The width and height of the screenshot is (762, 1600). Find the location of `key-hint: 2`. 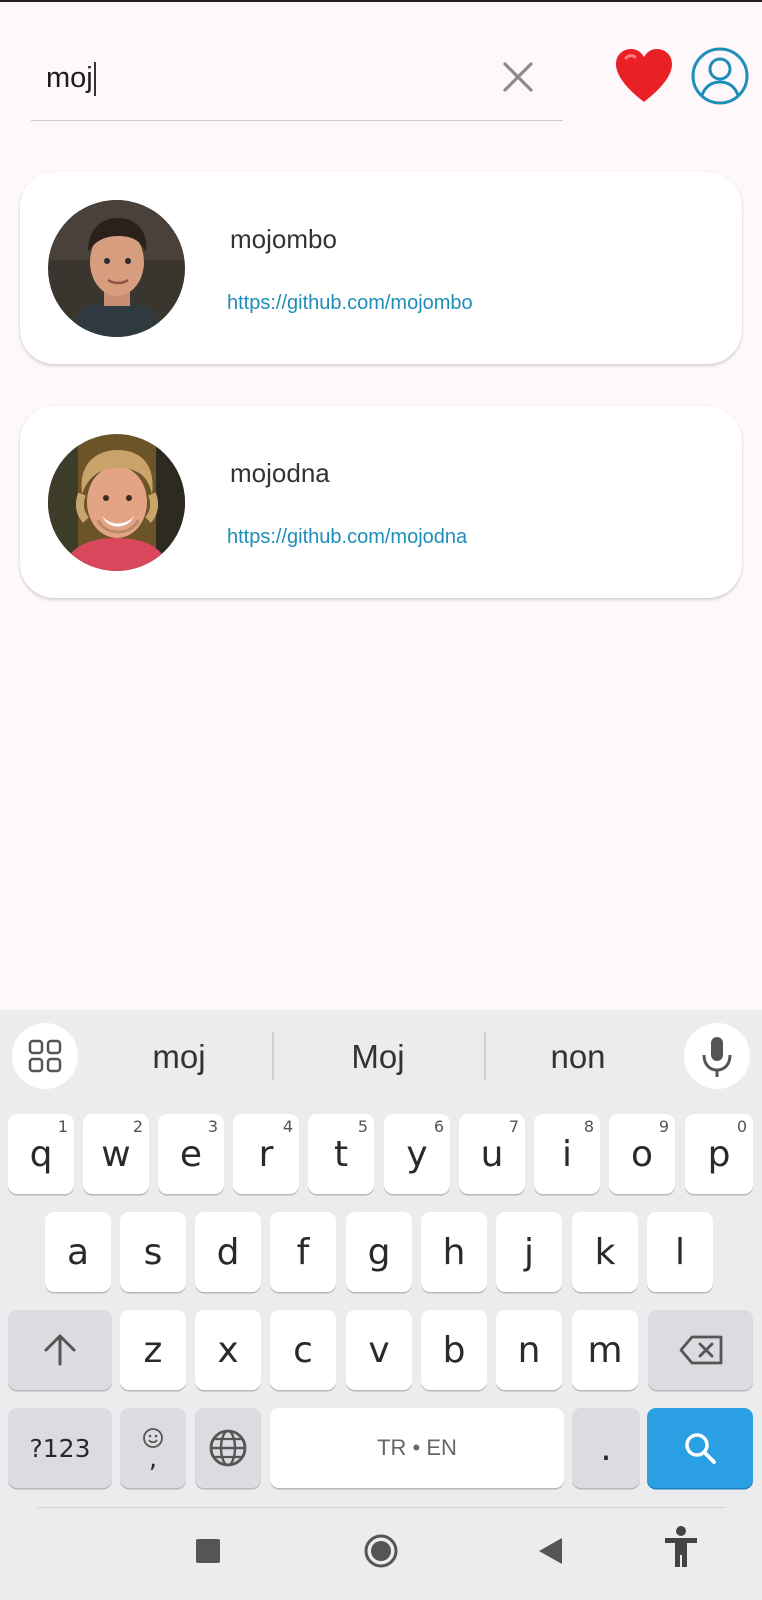

key-hint: 2 is located at coordinates (137, 1126).